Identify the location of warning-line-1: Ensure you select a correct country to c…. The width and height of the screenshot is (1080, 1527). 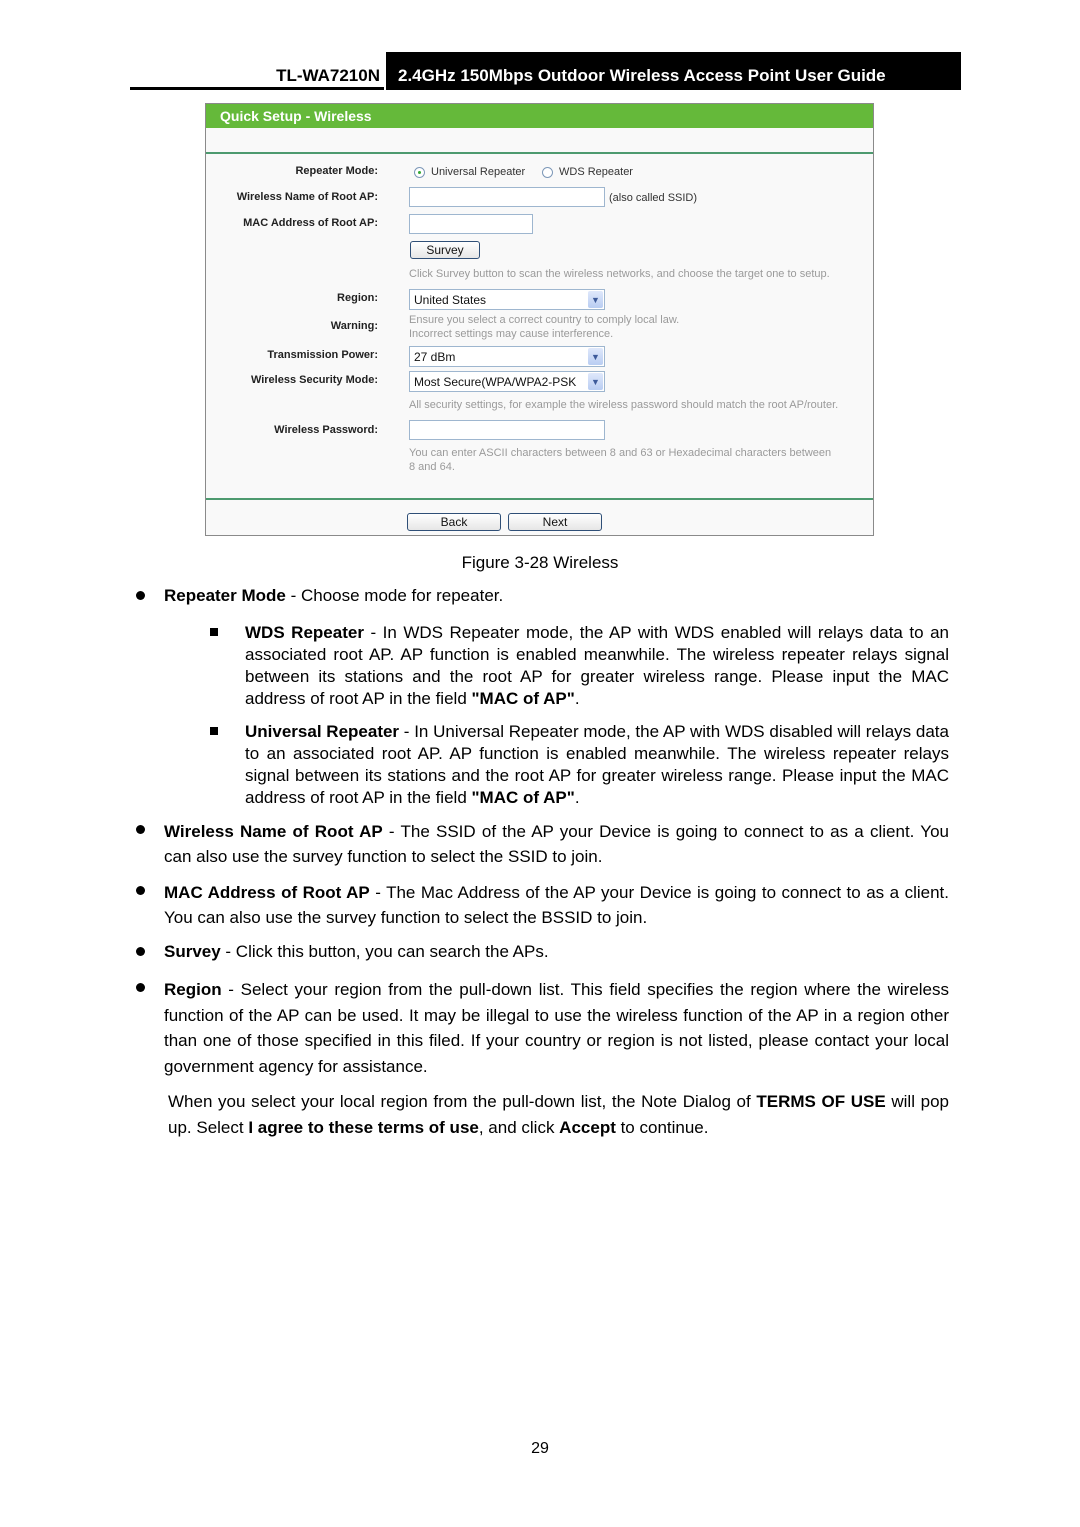
(544, 320).